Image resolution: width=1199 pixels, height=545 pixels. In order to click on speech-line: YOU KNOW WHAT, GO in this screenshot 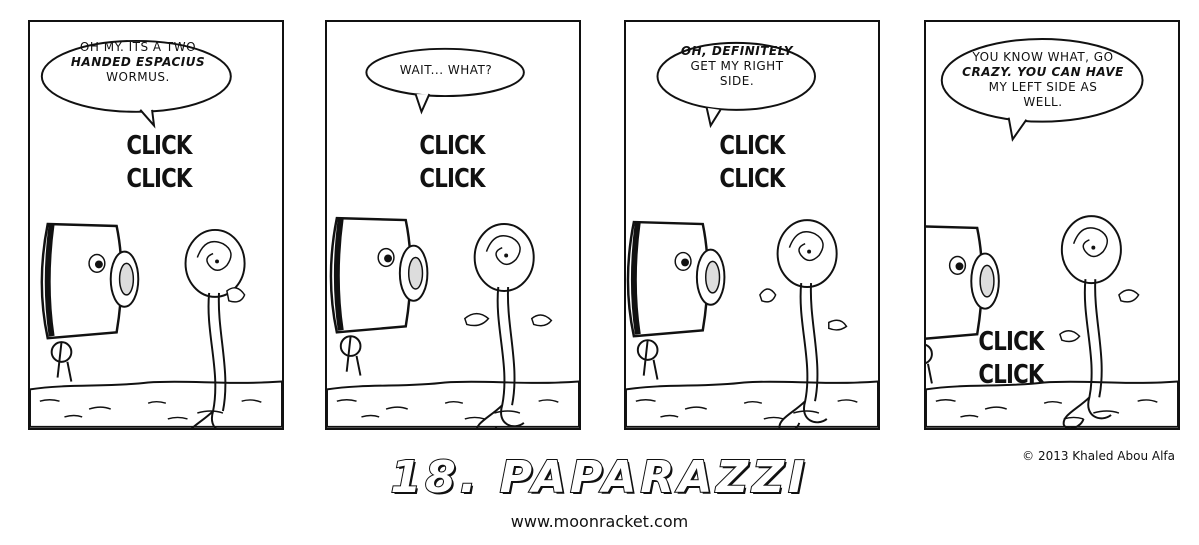, I will do `click(1043, 57)`.